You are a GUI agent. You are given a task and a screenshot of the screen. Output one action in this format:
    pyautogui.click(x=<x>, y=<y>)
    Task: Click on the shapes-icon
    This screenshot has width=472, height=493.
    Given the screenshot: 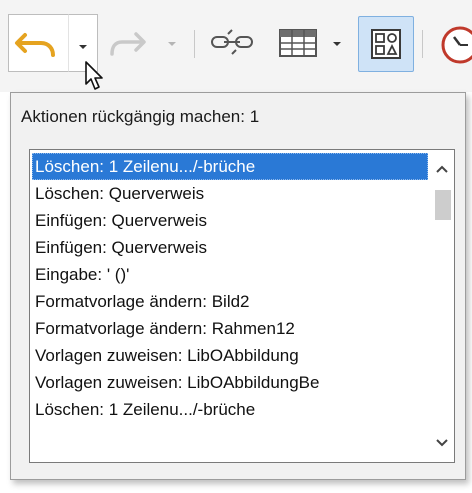 What is the action you would take?
    pyautogui.click(x=386, y=44)
    